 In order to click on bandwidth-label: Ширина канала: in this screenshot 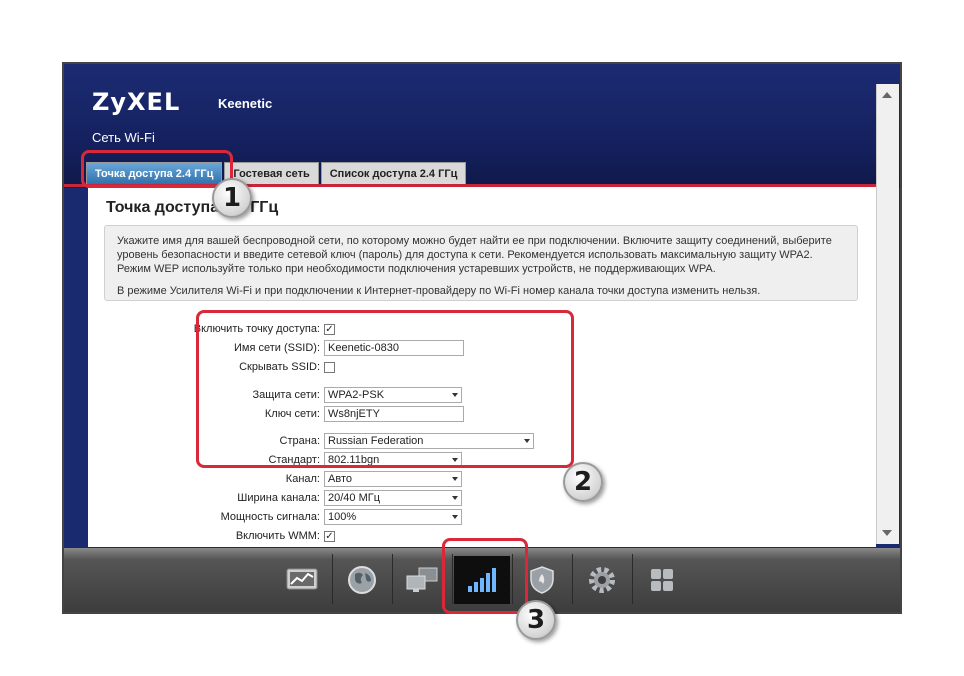, I will do `click(278, 498)`.